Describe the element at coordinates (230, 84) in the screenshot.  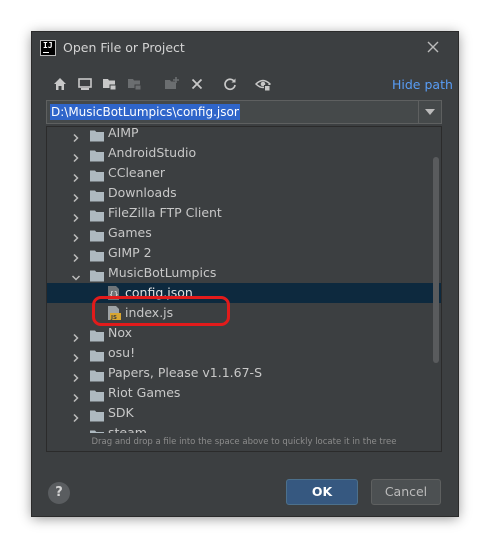
I see `refresh-icon` at that location.